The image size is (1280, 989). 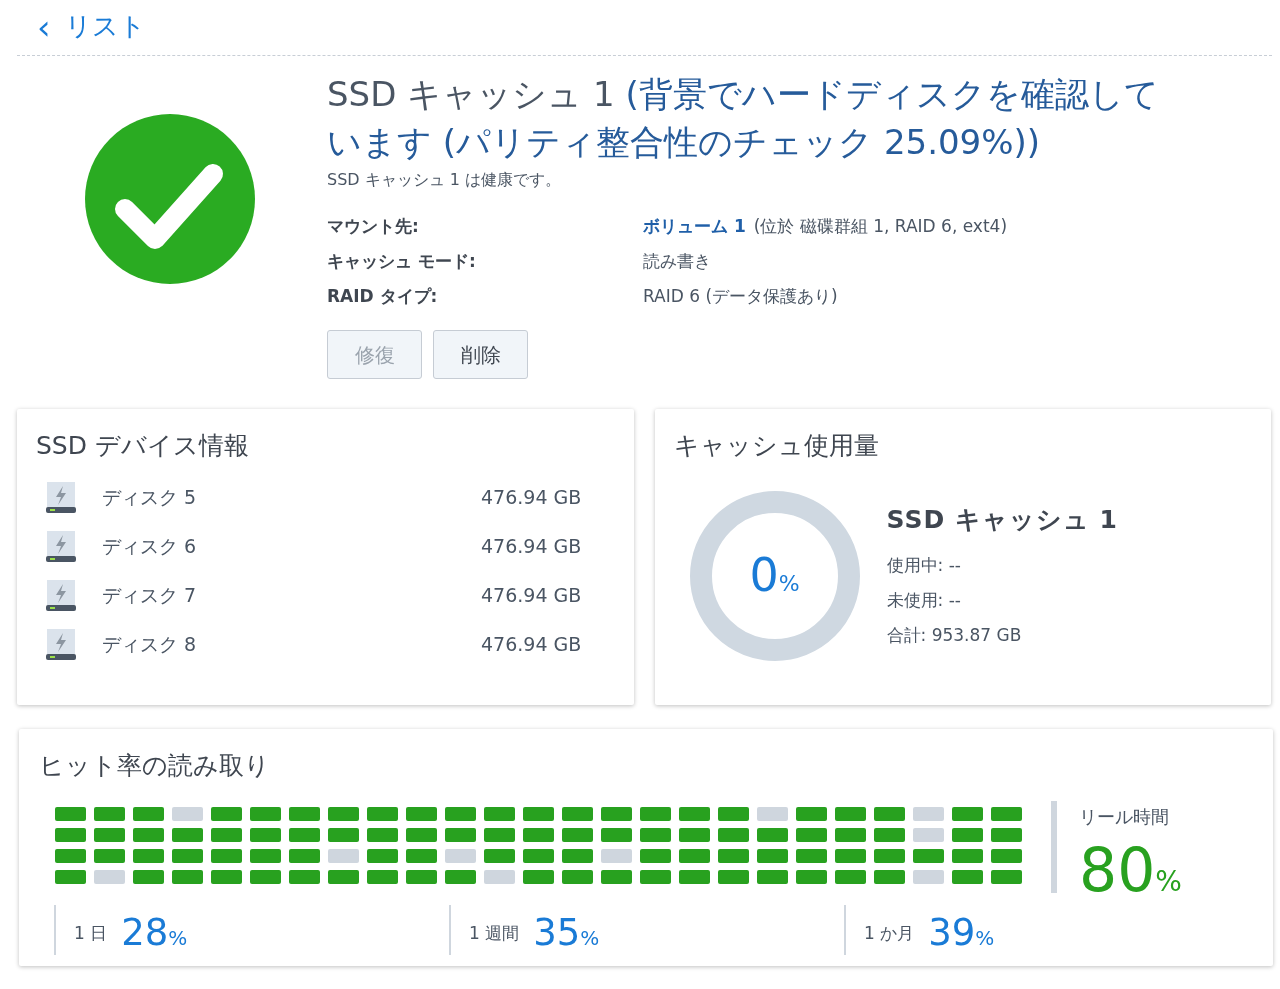 What do you see at coordinates (954, 635) in the screenshot?
I see `usage-line: 合計: 953.87 GB` at bounding box center [954, 635].